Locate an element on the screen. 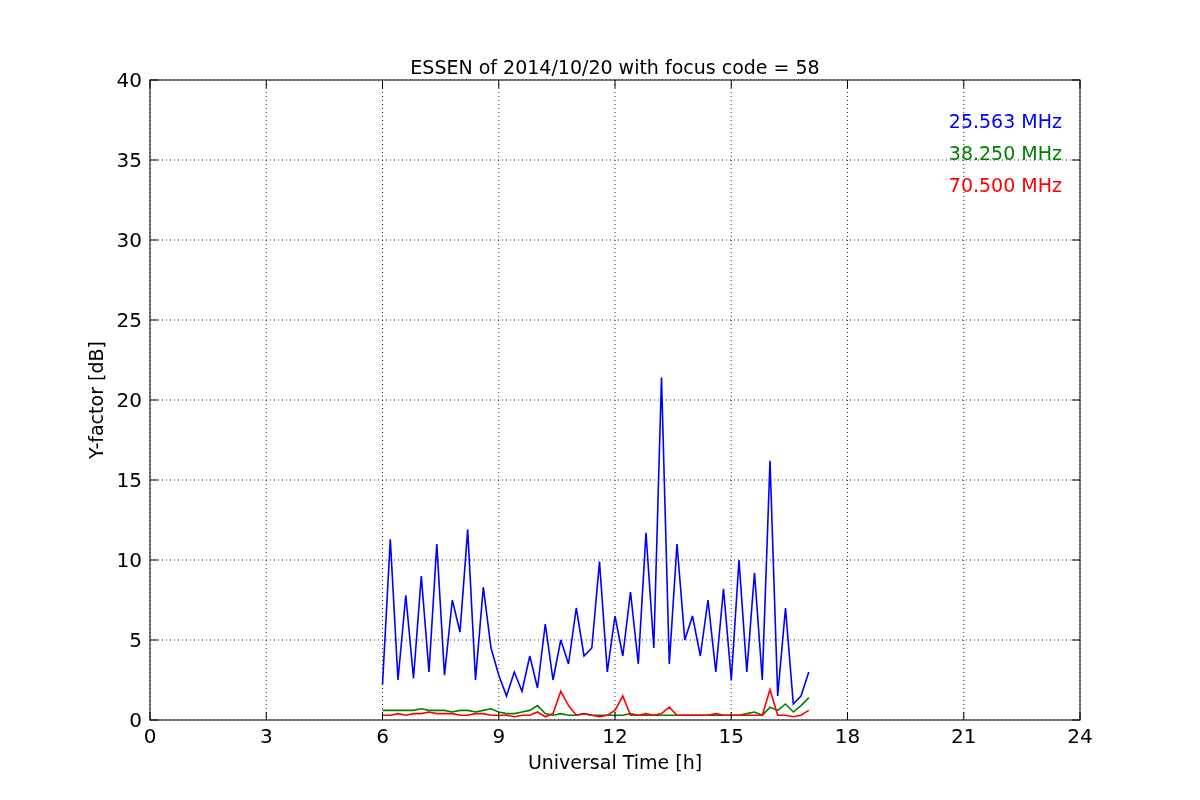 The height and width of the screenshot is (800, 1200). legend-label: 38.250 MHz is located at coordinates (1005, 153).